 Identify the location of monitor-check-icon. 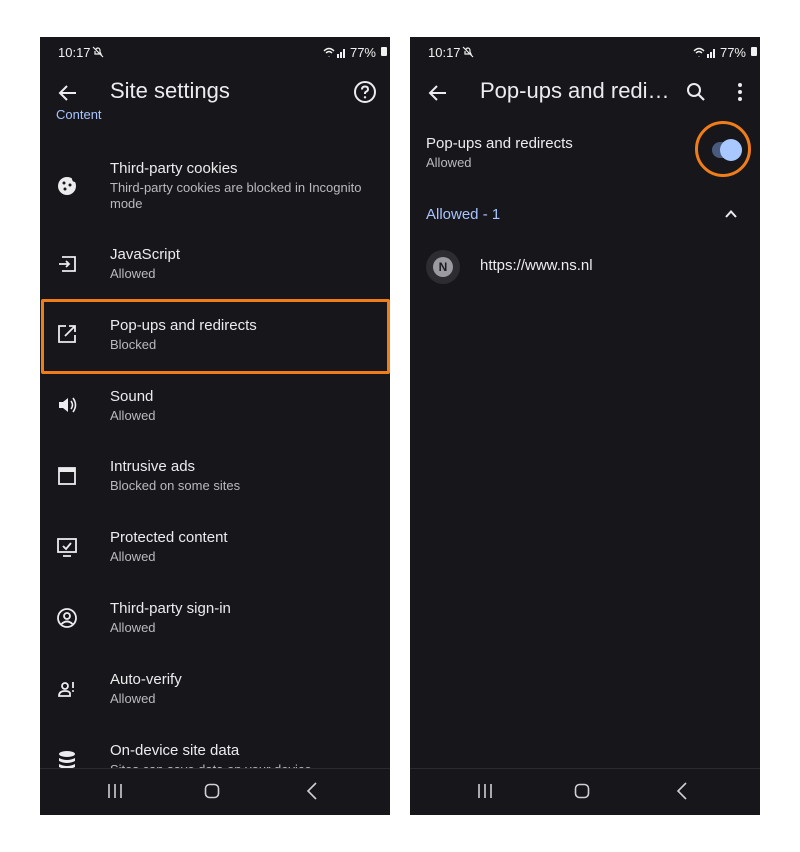
(67, 547).